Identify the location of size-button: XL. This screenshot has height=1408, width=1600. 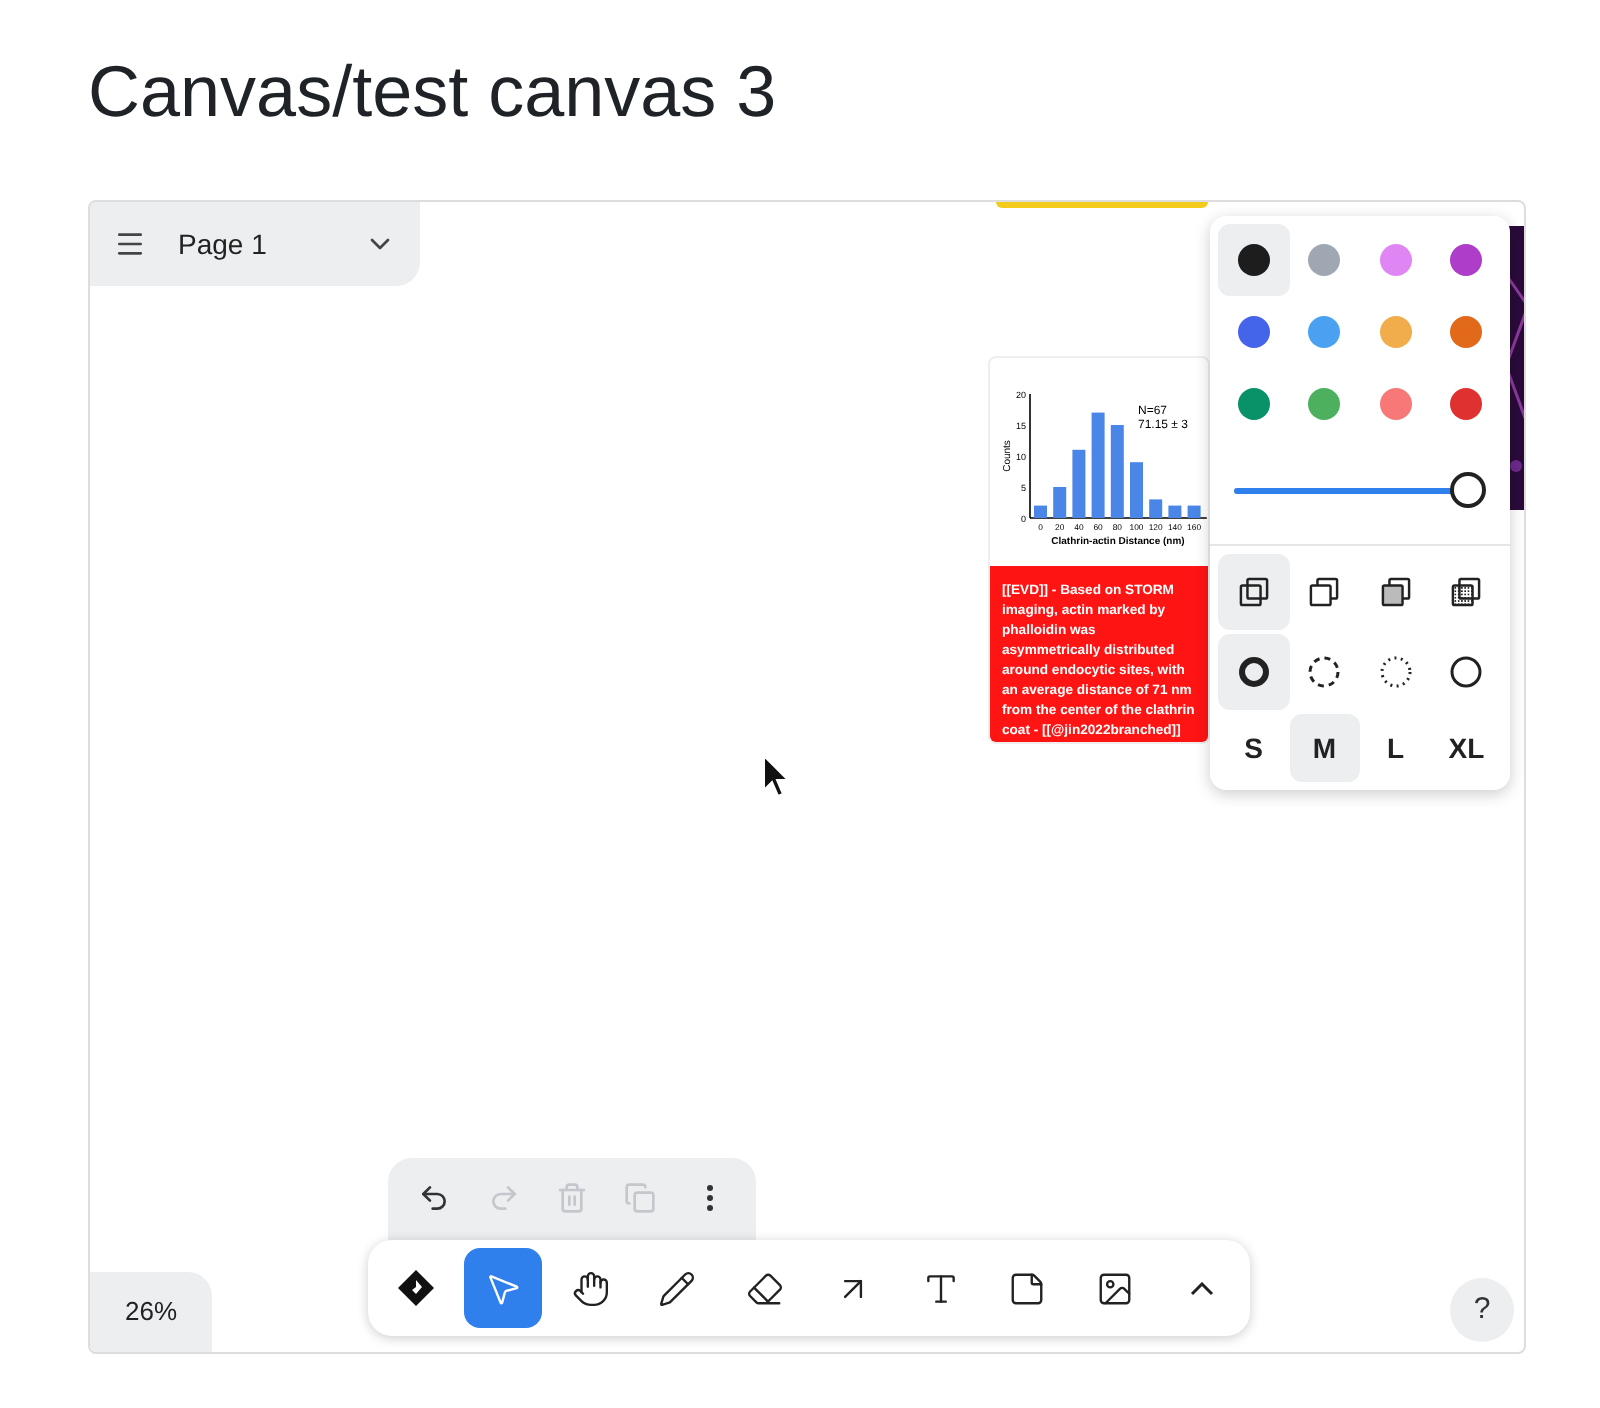
(1466, 748).